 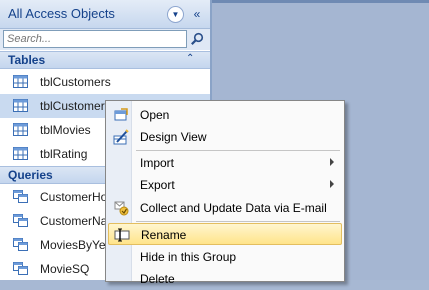 I want to click on nav-item-table: tblCustomers, so click(x=105, y=82).